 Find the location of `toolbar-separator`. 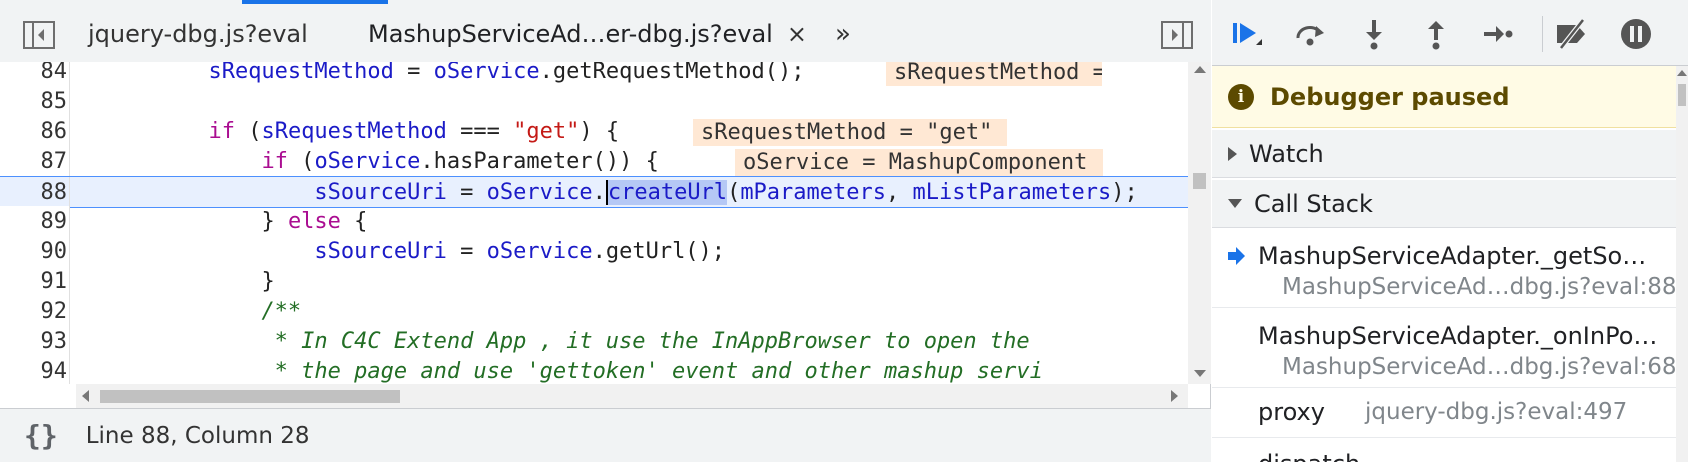

toolbar-separator is located at coordinates (1542, 34).